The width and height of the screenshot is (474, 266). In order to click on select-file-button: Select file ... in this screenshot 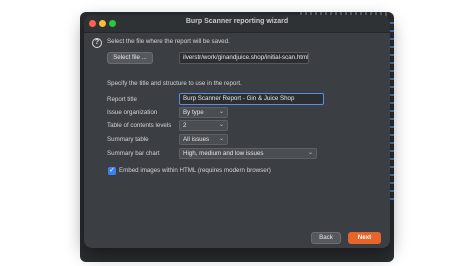, I will do `click(130, 58)`.